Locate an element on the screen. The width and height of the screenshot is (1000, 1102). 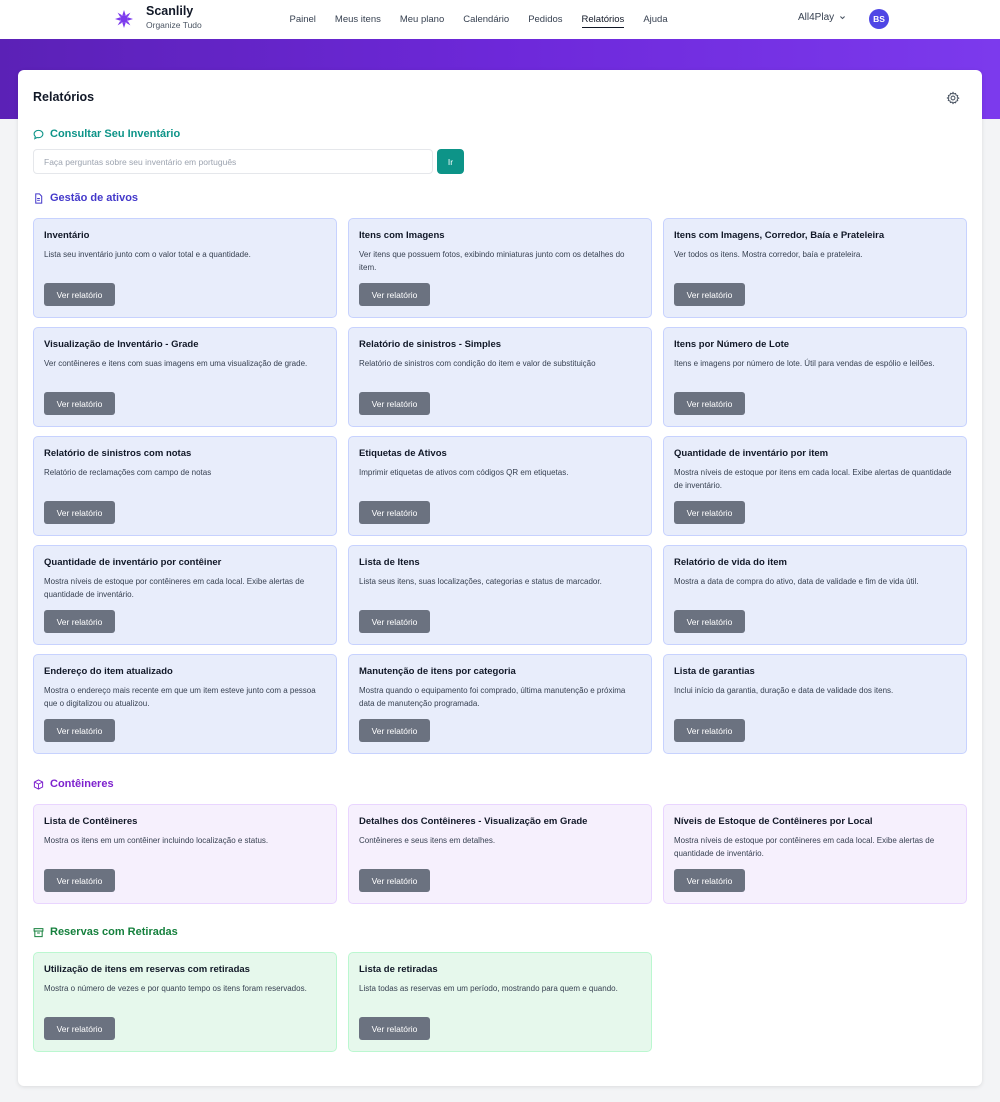
nav-item-ajuda: Ajuda is located at coordinates (655, 19).